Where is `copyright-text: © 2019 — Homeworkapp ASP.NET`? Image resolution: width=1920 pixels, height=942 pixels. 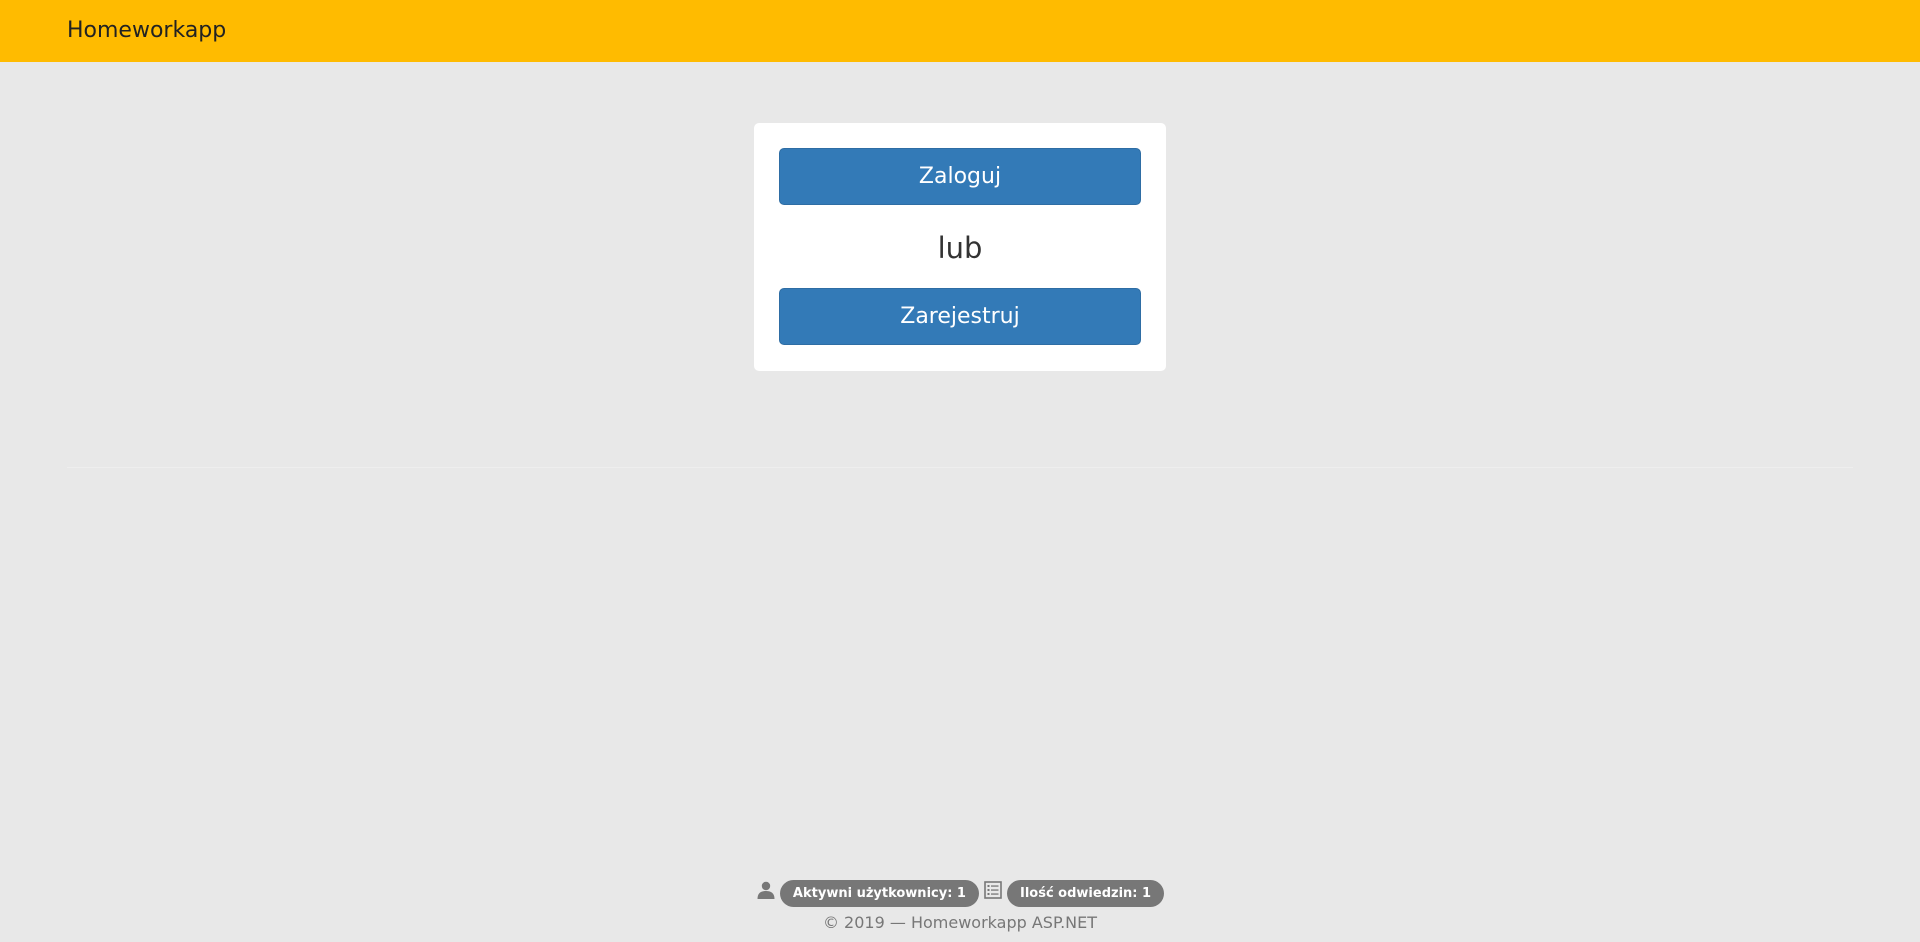 copyright-text: © 2019 — Homeworkapp ASP.NET is located at coordinates (960, 922).